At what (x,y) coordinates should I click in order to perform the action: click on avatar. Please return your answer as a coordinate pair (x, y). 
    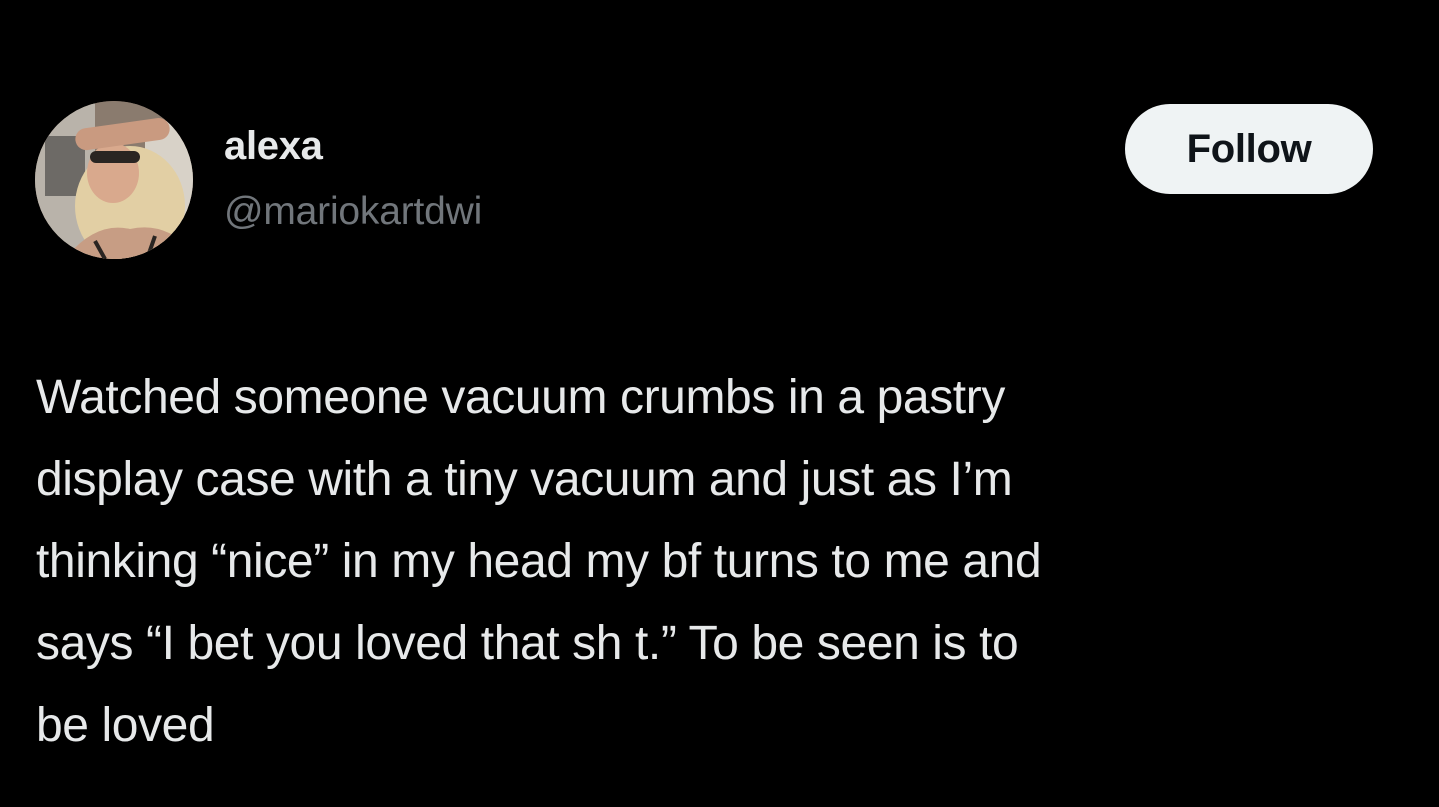
    Looking at the image, I should click on (114, 180).